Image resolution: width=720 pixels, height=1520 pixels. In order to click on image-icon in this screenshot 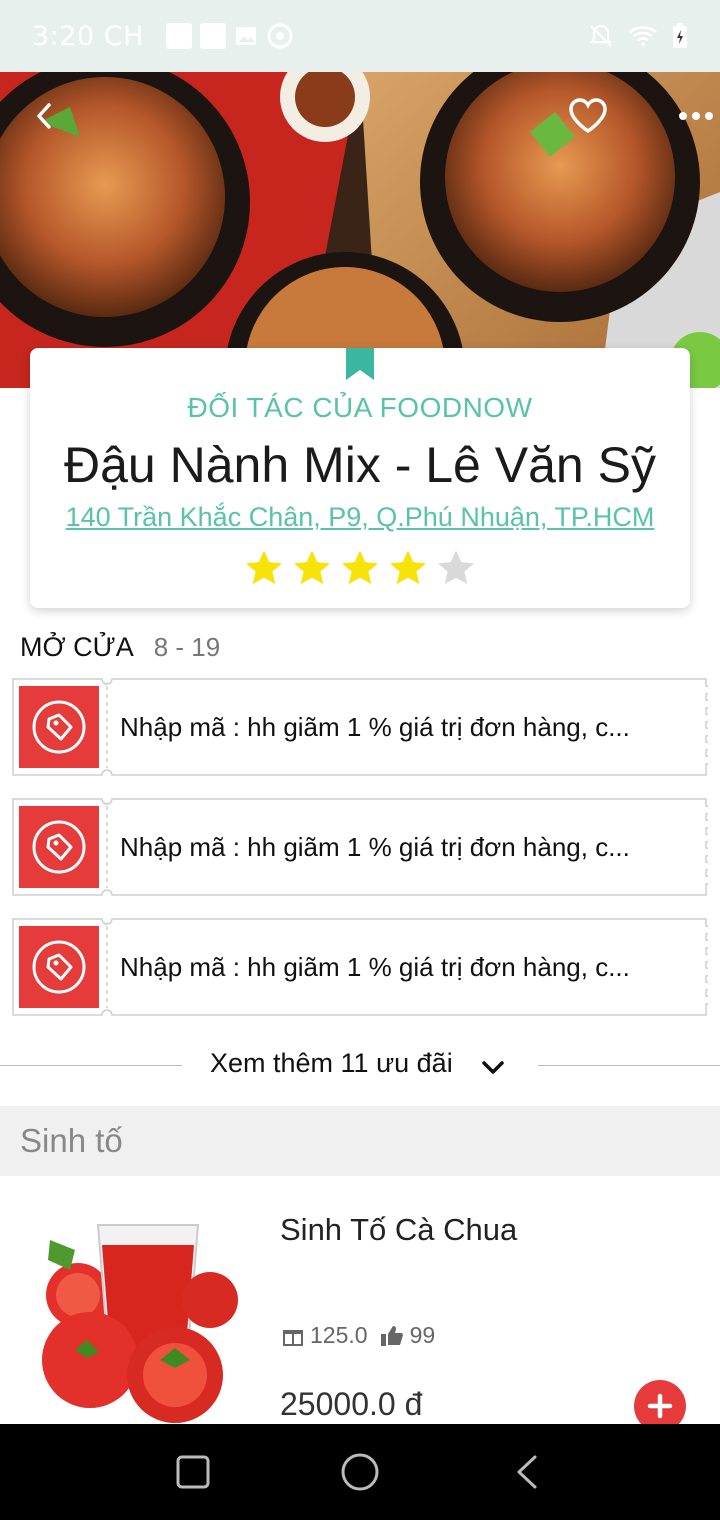, I will do `click(245, 36)`.